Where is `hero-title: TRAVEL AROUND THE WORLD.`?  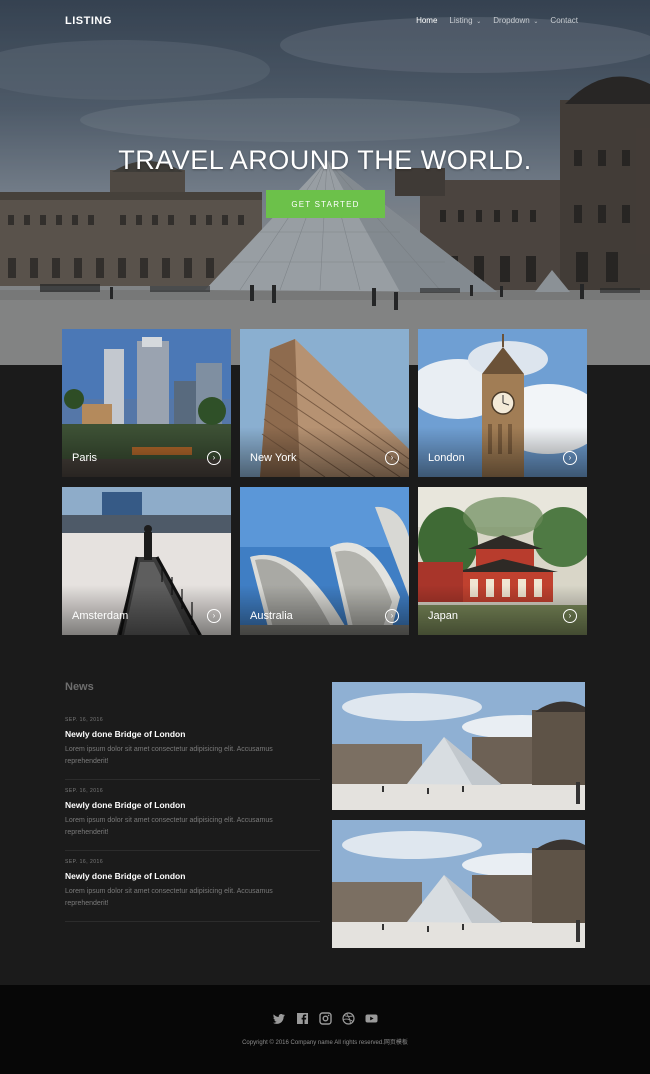 hero-title: TRAVEL AROUND THE WORLD. is located at coordinates (325, 160).